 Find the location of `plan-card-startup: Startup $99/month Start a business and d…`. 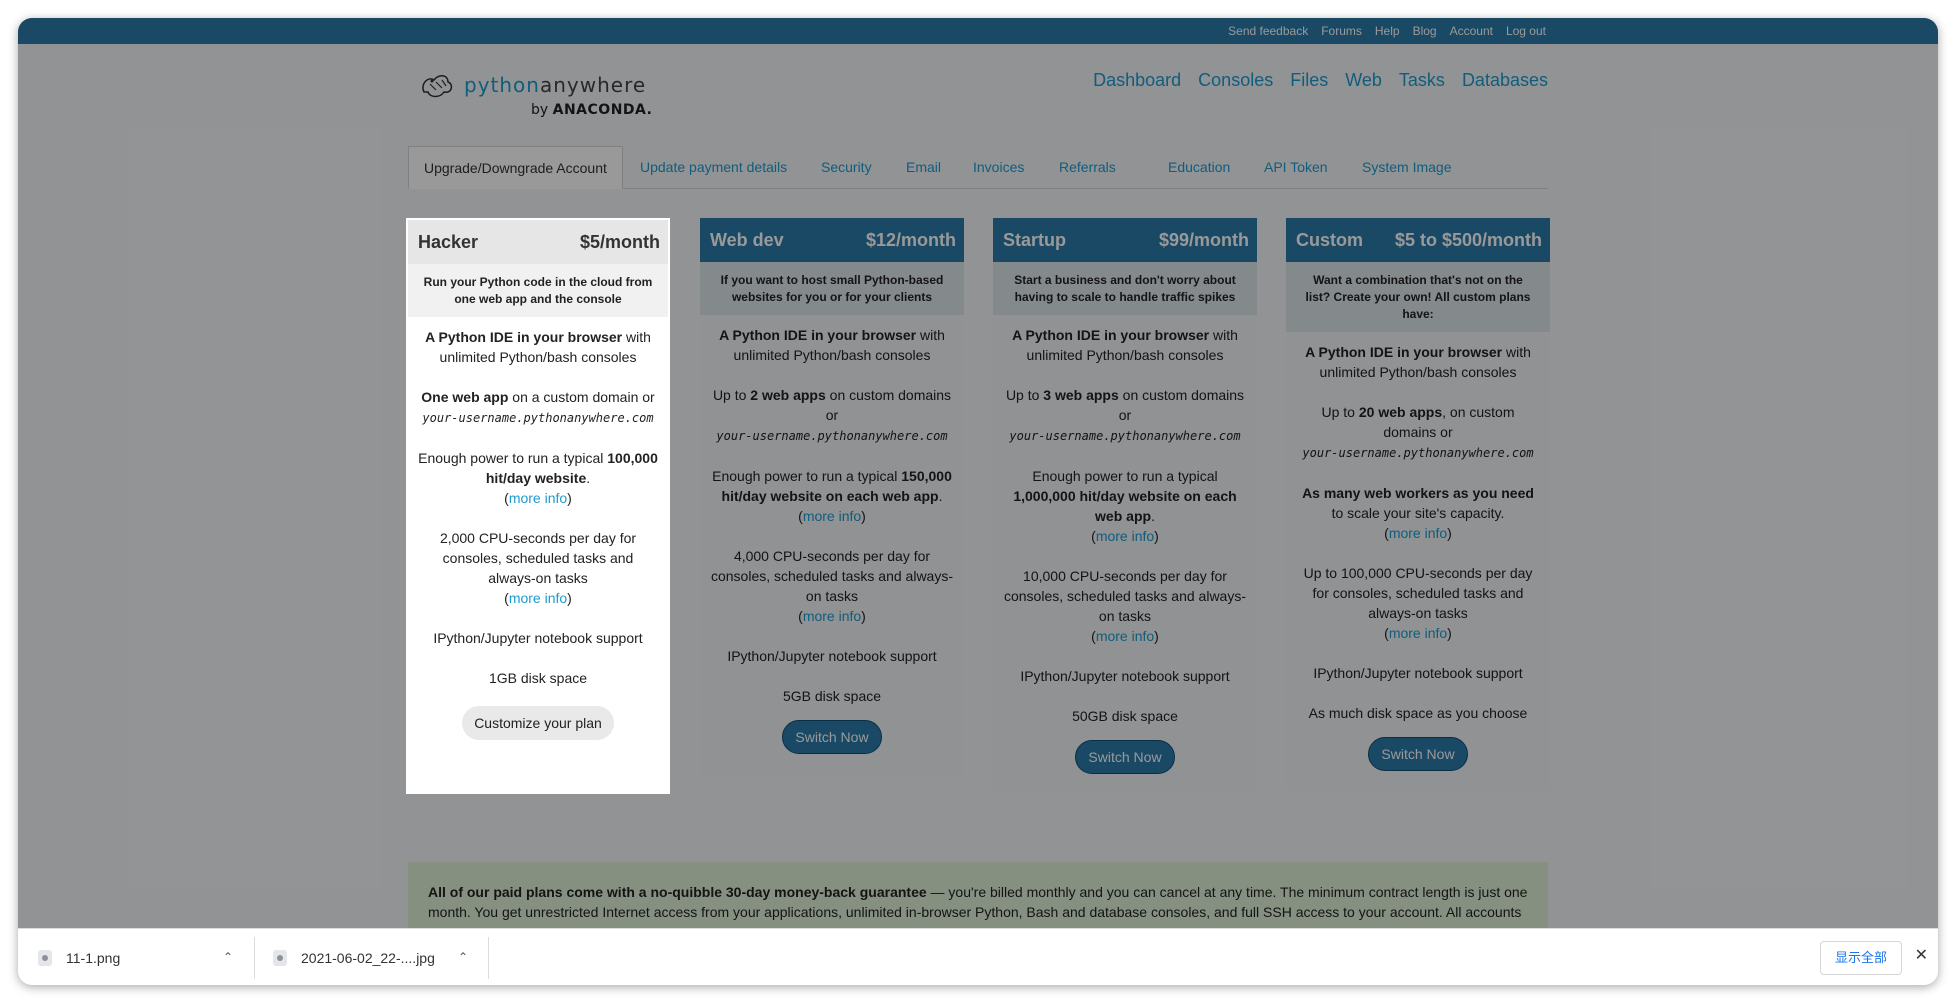

plan-card-startup: Startup $99/month Start a business and d… is located at coordinates (1125, 506).